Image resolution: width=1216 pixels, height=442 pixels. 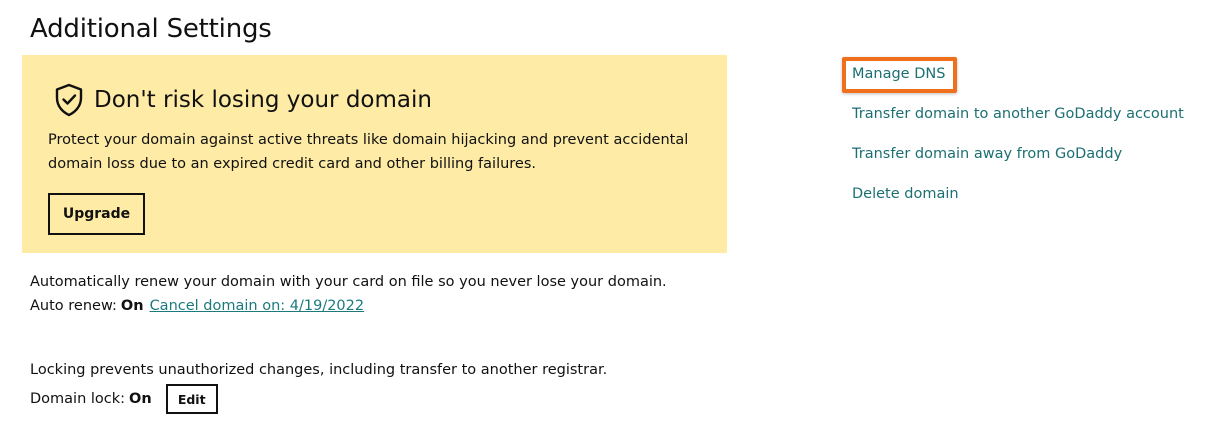 What do you see at coordinates (132, 306) in the screenshot?
I see `auto-renew-status: On` at bounding box center [132, 306].